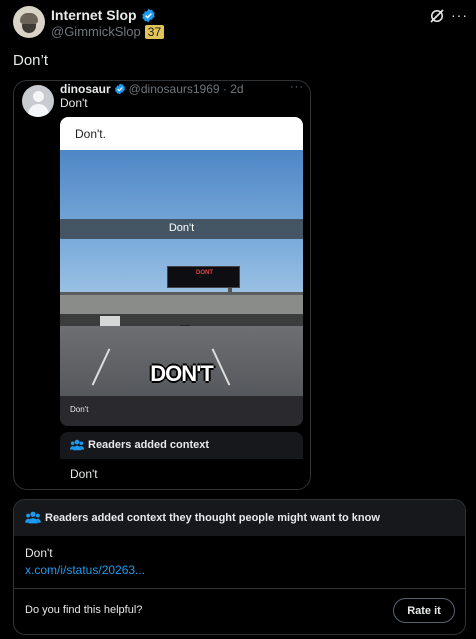 The width and height of the screenshot is (476, 639). Describe the element at coordinates (186, 89) in the screenshot. I see `quoted-handle-time: @dinosaurs1969 · 2d` at that location.